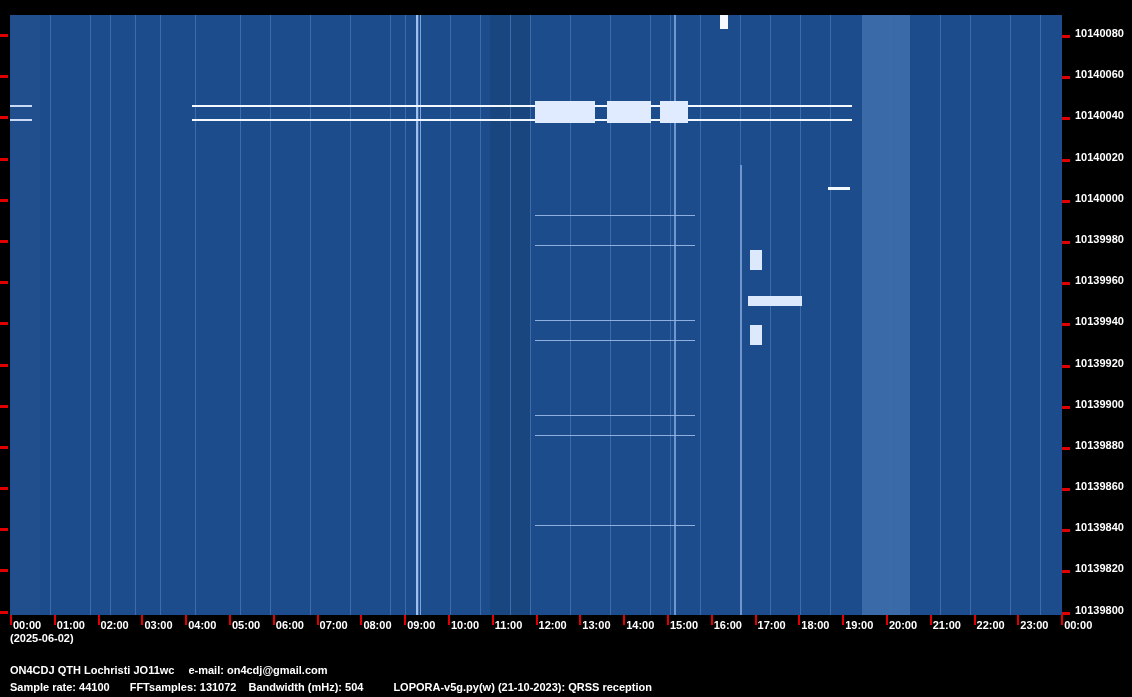 Image resolution: width=1132 pixels, height=697 pixels. Describe the element at coordinates (522, 687) in the screenshot. I see `software-info: LOPORA-v5g.py(w) (21-10-2023): QRSS reception` at that location.